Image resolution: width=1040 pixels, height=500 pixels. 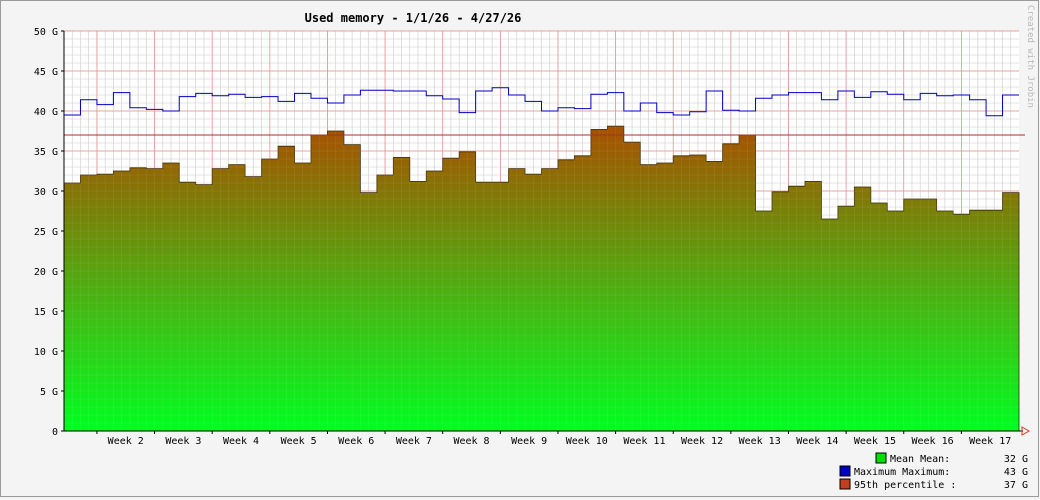 I want to click on x-tick-label: Week 2, so click(x=126, y=441).